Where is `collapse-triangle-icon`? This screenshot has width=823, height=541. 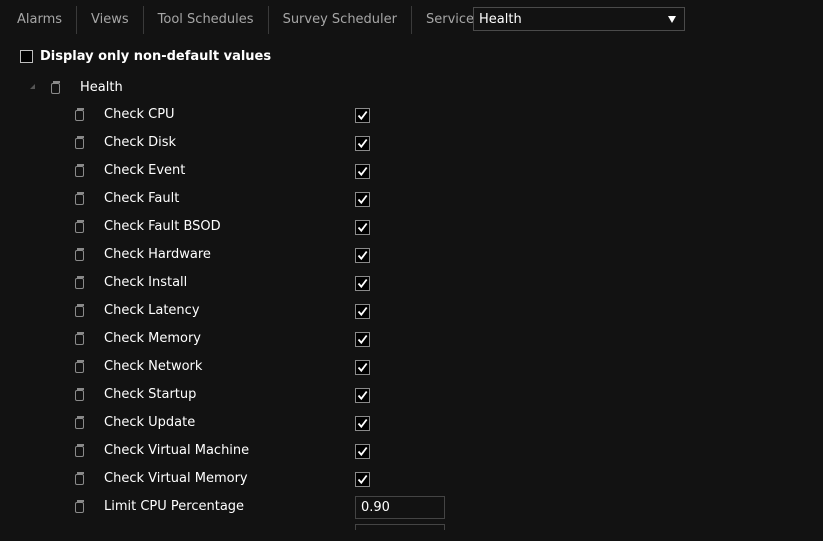
collapse-triangle-icon is located at coordinates (32, 86).